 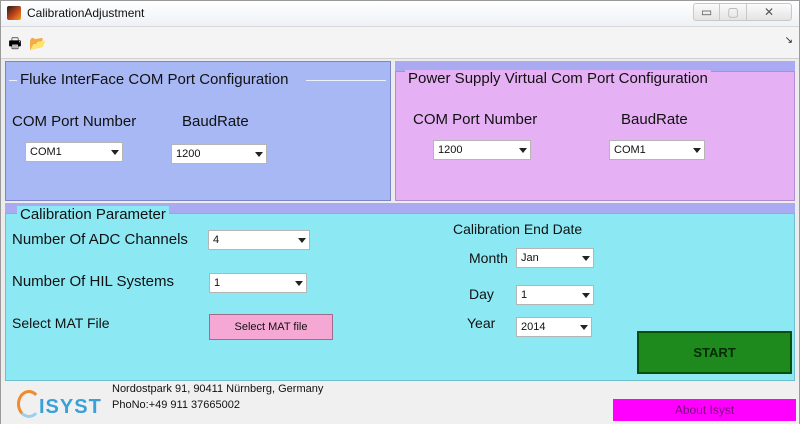 What do you see at coordinates (450, 150) in the screenshot?
I see `power-com-port-value: 1200` at bounding box center [450, 150].